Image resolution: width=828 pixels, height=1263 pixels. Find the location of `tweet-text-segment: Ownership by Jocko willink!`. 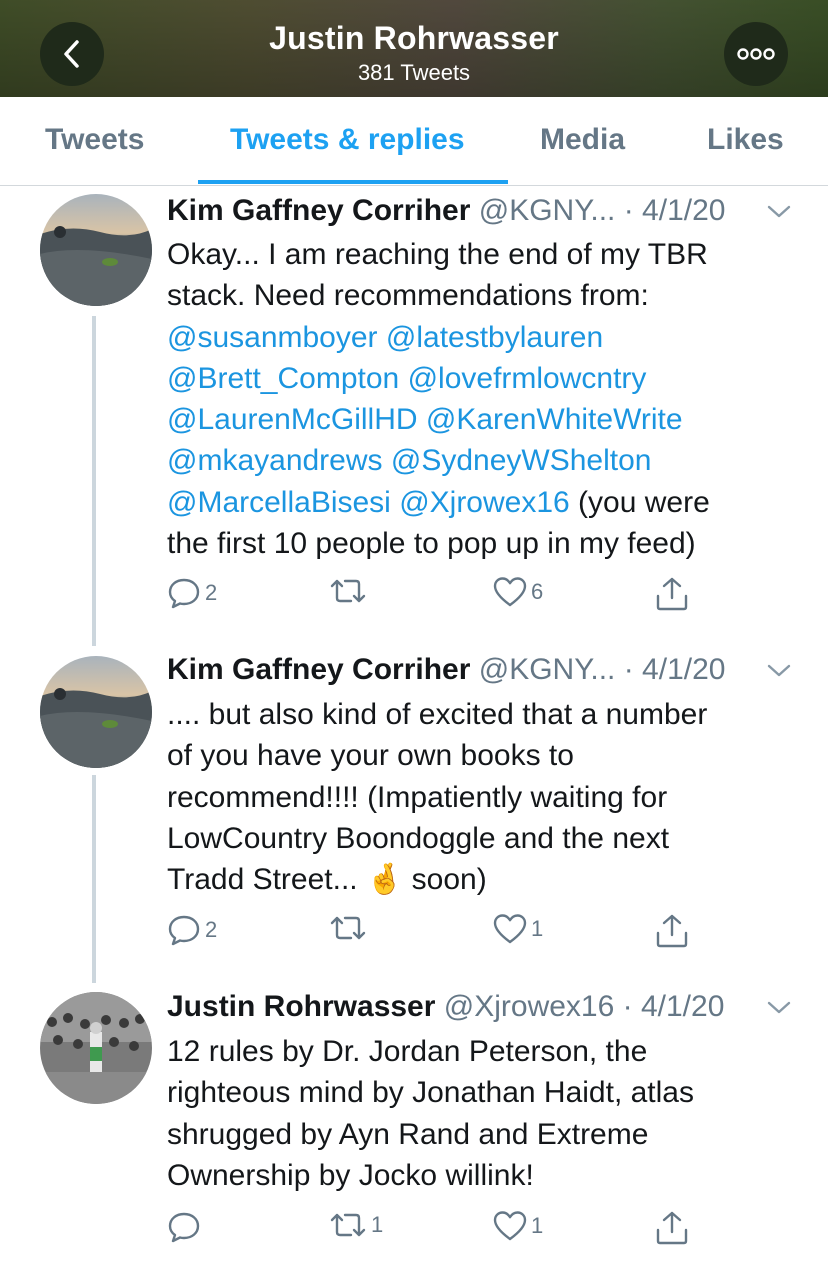

tweet-text-segment: Ownership by Jocko willink! is located at coordinates (350, 1175).